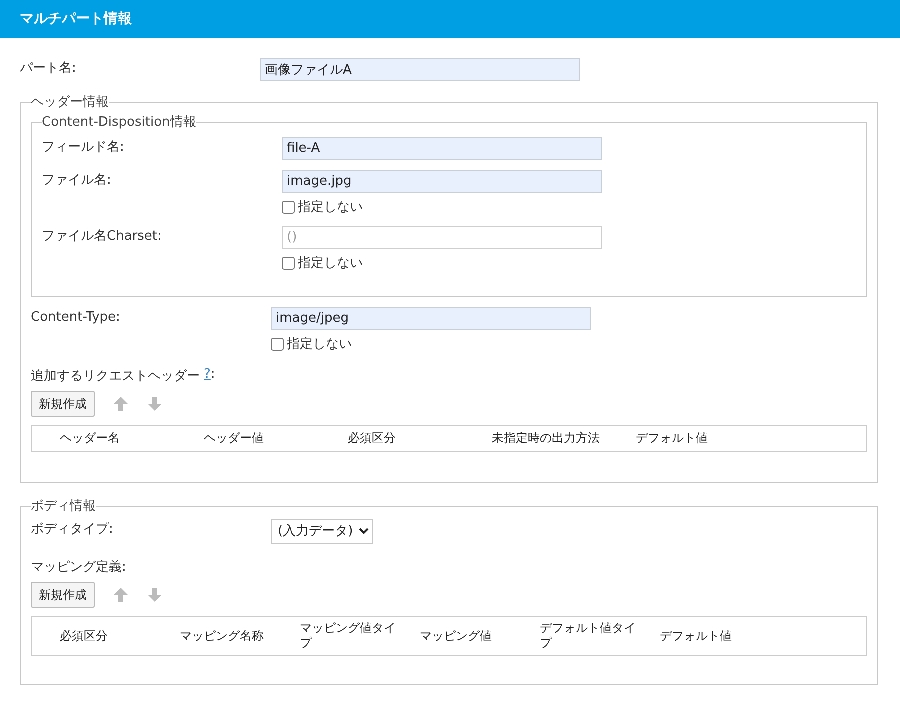  Describe the element at coordinates (49, 69) in the screenshot. I see `field-label: パート名:` at that location.